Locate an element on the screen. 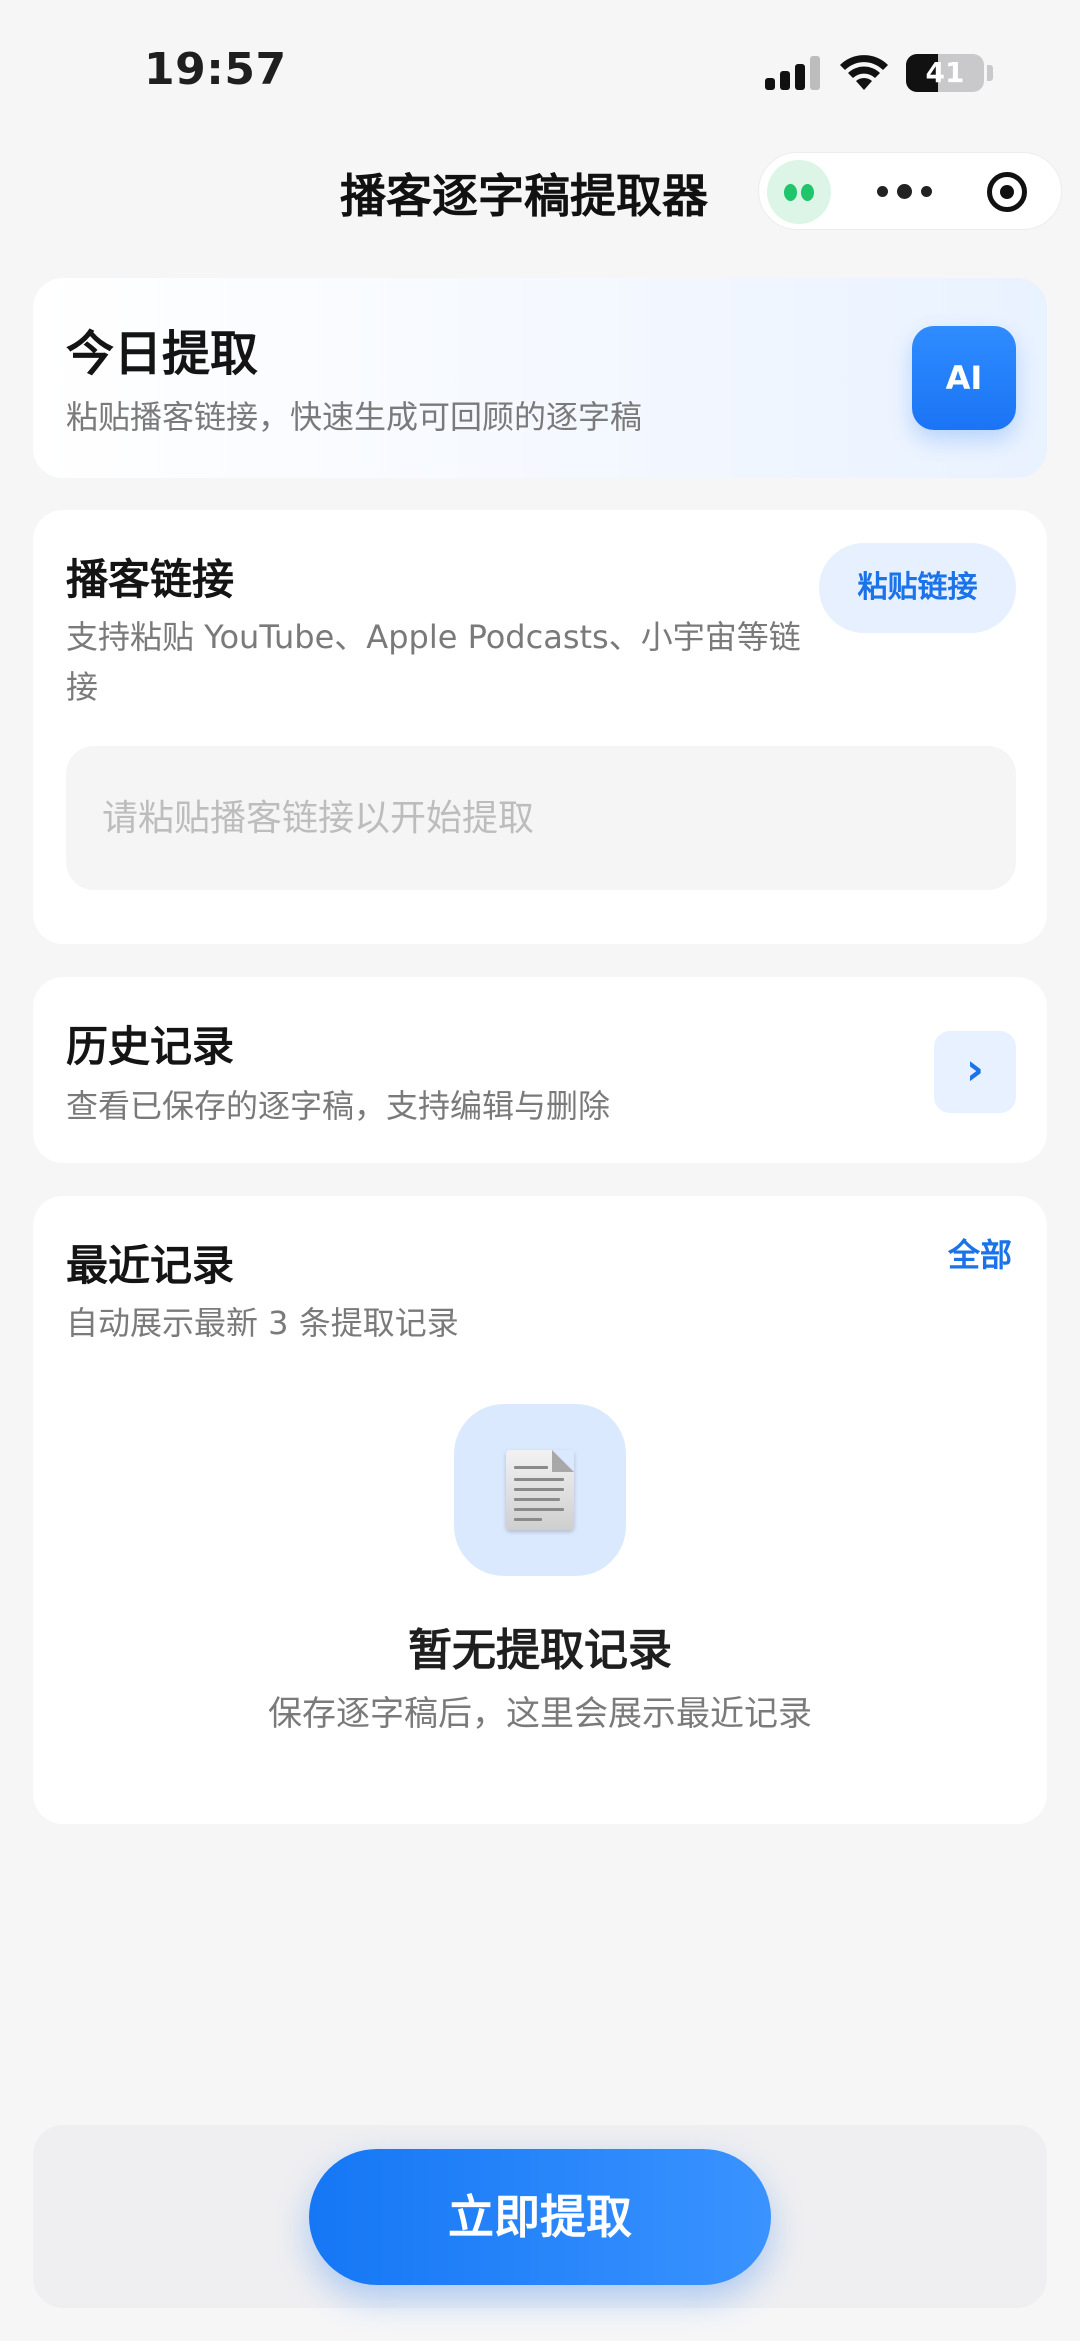 The height and width of the screenshot is (2341, 1080). chevron-right-icon: › is located at coordinates (975, 1072).